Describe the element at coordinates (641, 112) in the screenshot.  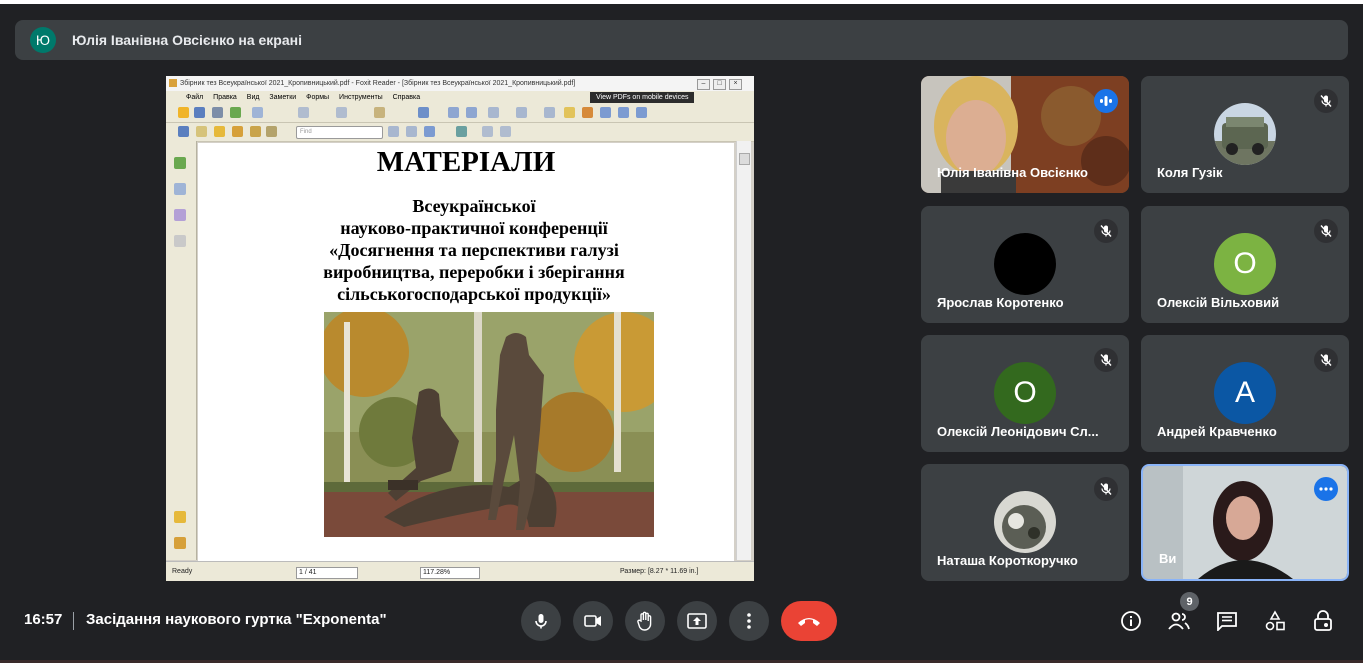
I see `image-icon` at that location.